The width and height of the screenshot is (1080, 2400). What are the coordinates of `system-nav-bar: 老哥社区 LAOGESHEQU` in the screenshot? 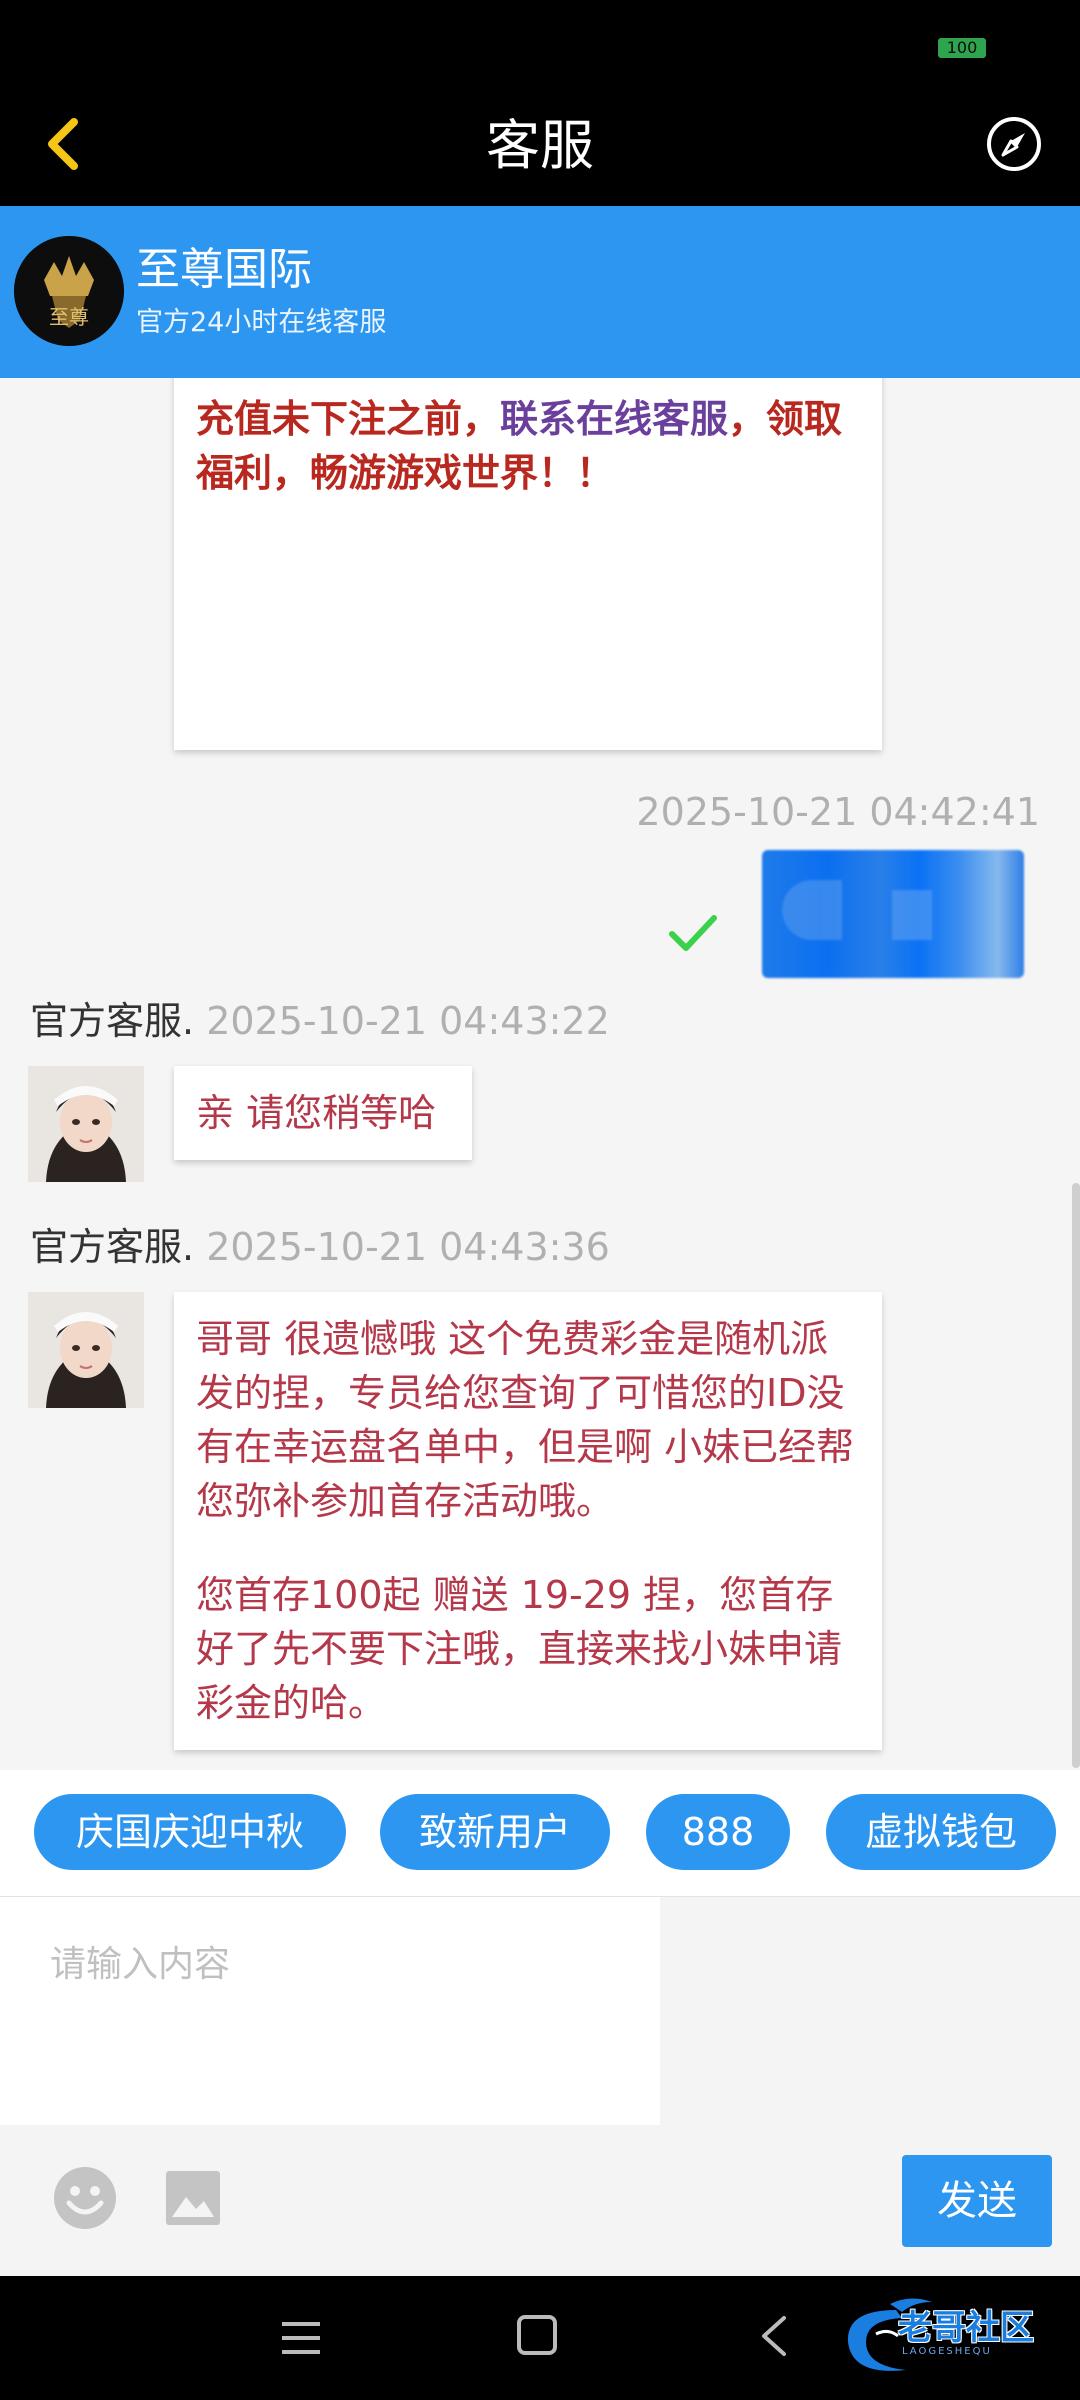 It's located at (540, 2338).